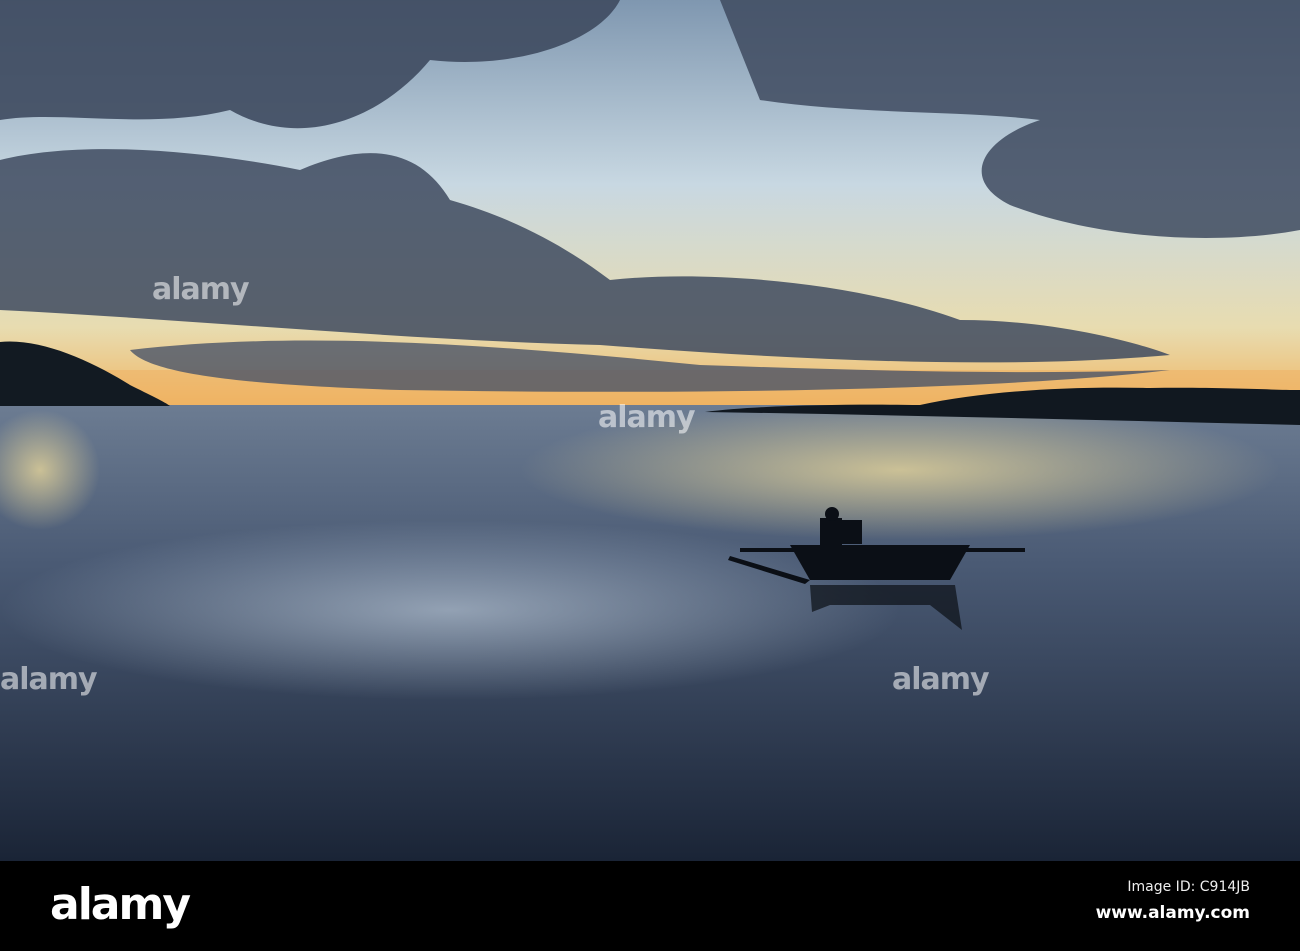 This screenshot has height=951, width=1300. Describe the element at coordinates (120, 904) in the screenshot. I see `alamy-logo: alamy` at that location.